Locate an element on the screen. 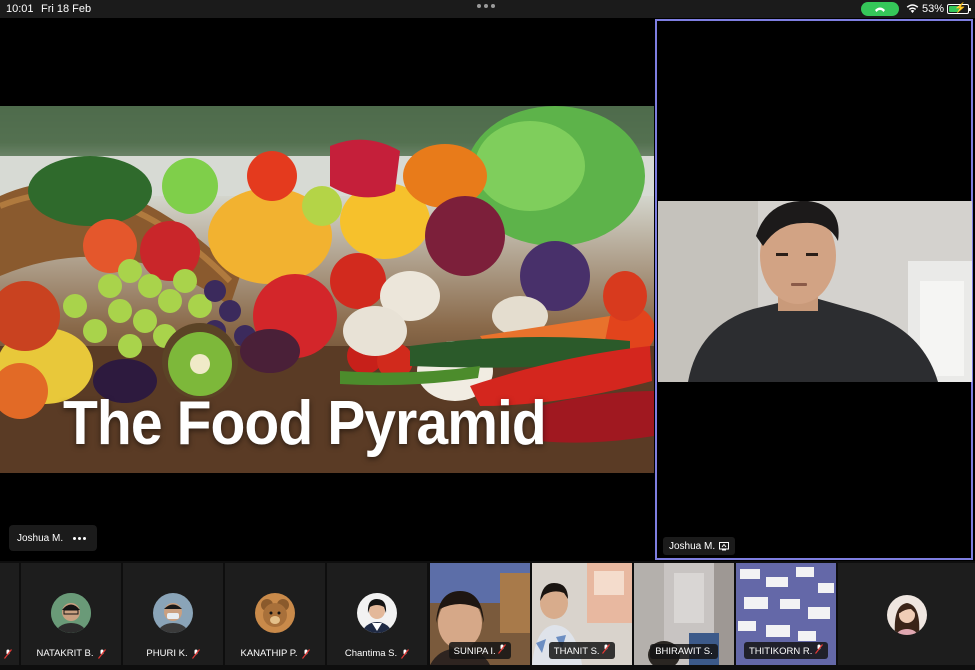 The height and width of the screenshot is (670, 975). active-call-indicator is located at coordinates (880, 9).